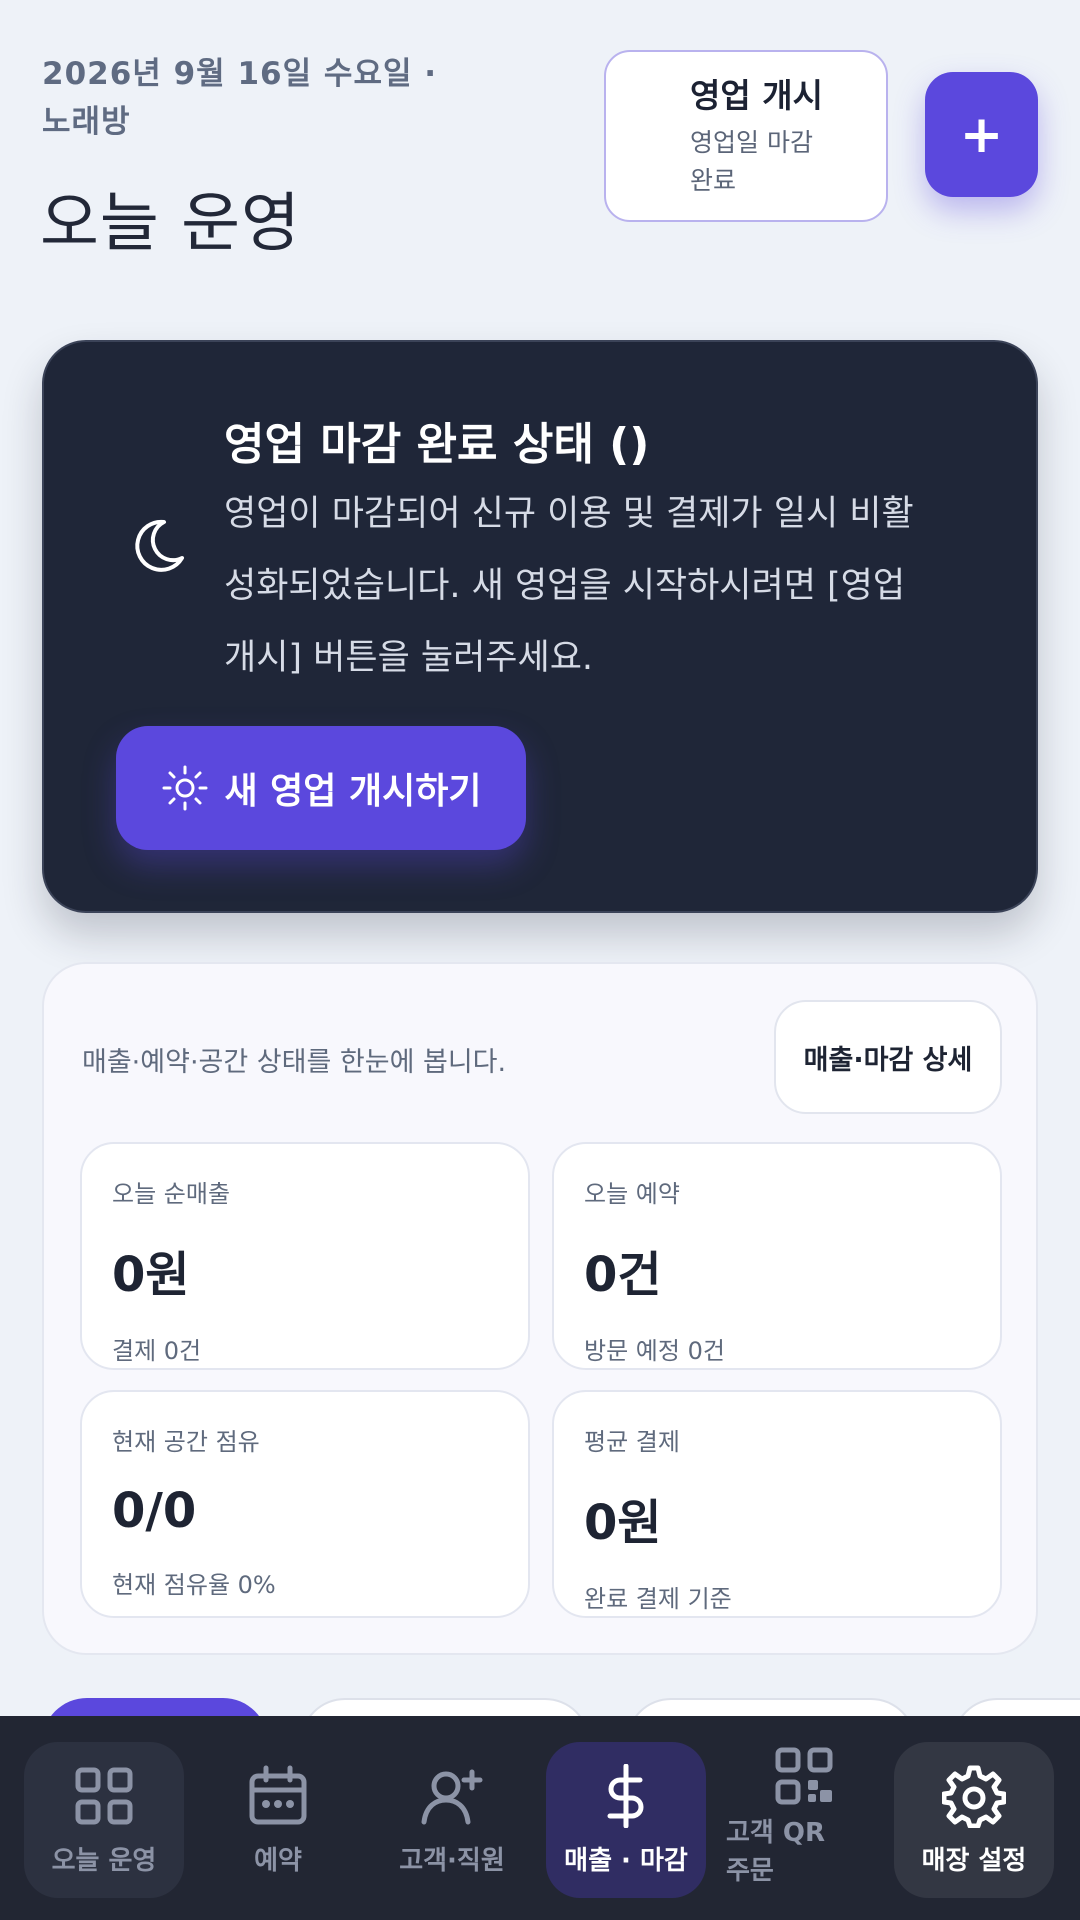  I want to click on plus-icon: +, so click(981, 134).